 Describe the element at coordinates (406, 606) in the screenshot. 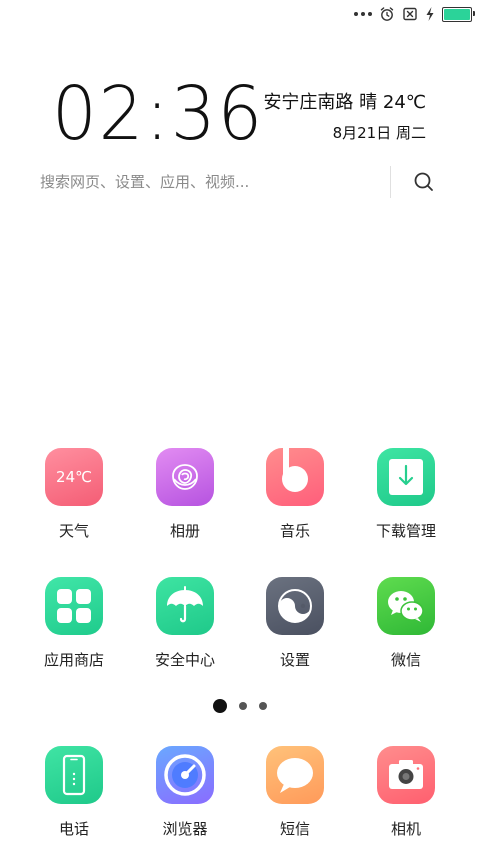

I see `wechat-icon` at that location.